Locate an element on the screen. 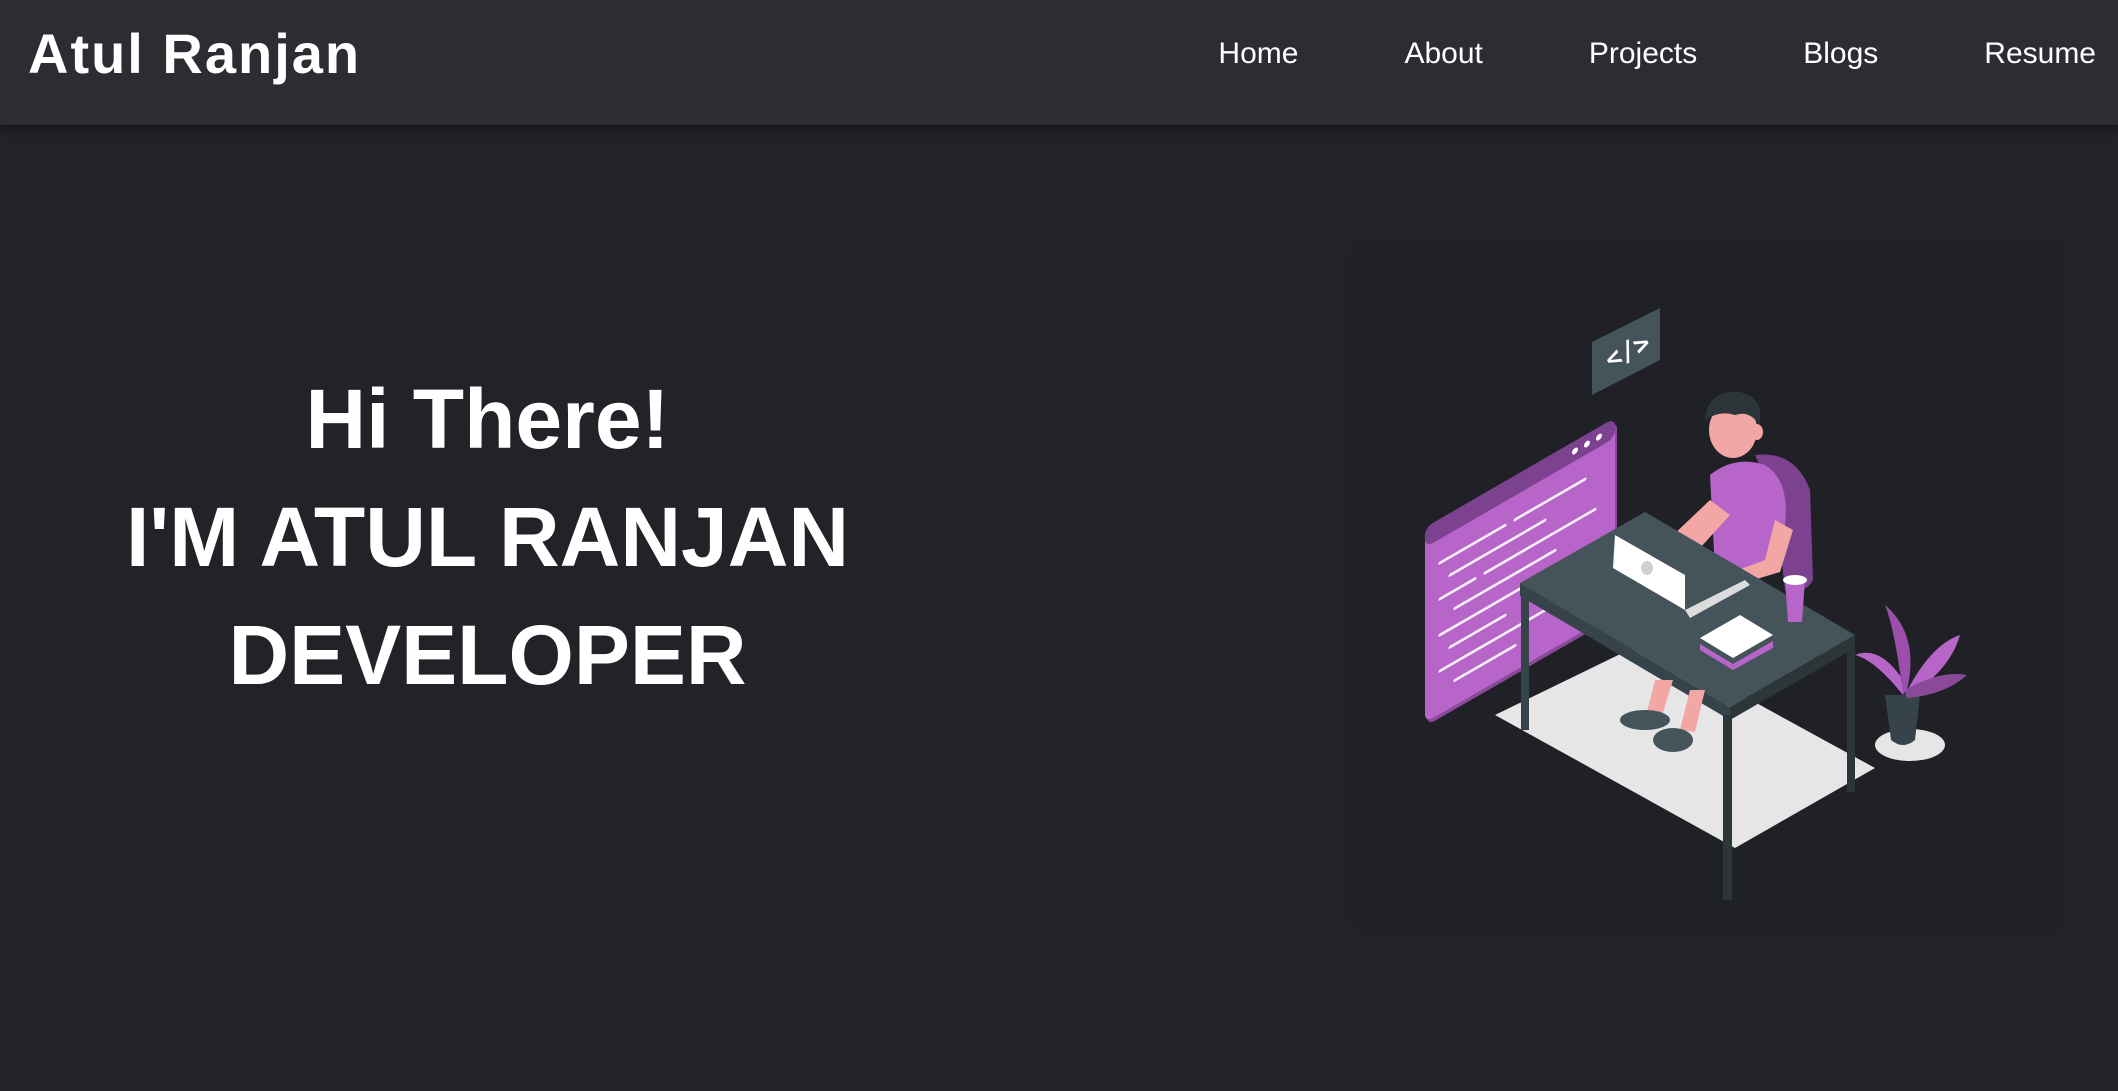  hero-name: I'M ATUL RANJAN is located at coordinates (487, 537).